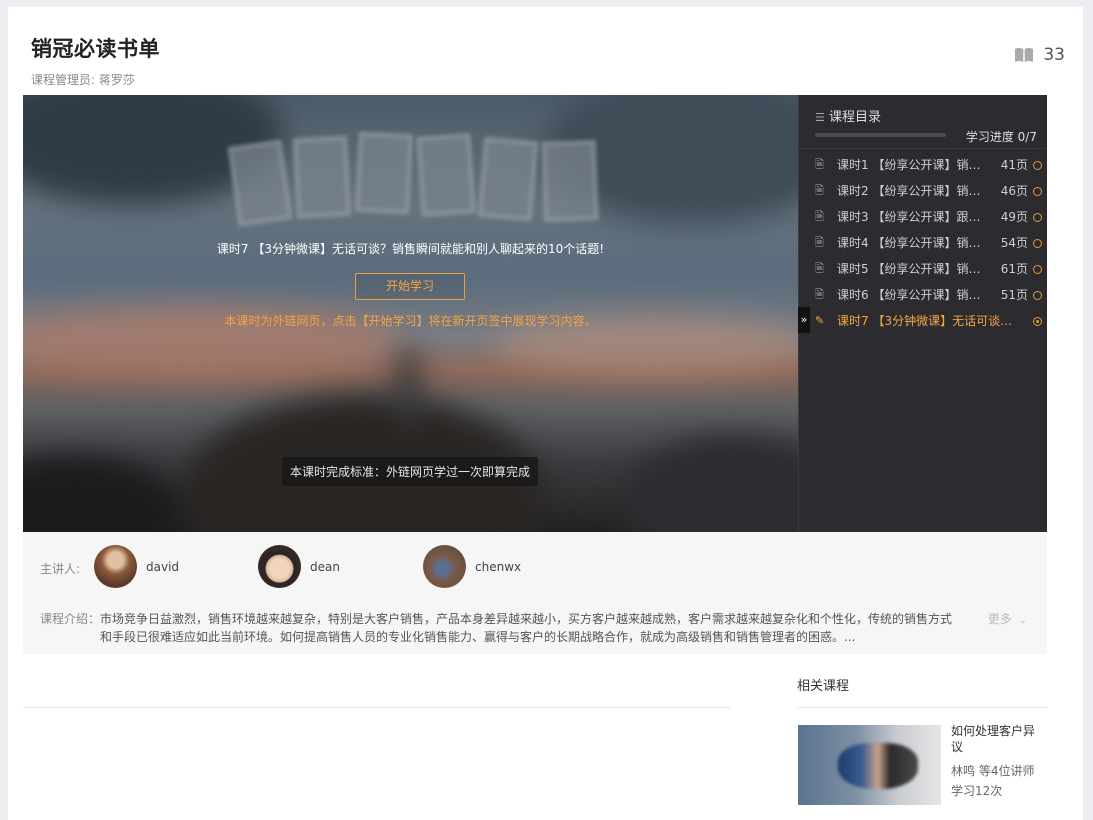 Image resolution: width=1093 pixels, height=820 pixels. Describe the element at coordinates (410, 471) in the screenshot. I see `completion-standard-badge: 本课时完成标准：外链网页学过一次即算完成` at that location.